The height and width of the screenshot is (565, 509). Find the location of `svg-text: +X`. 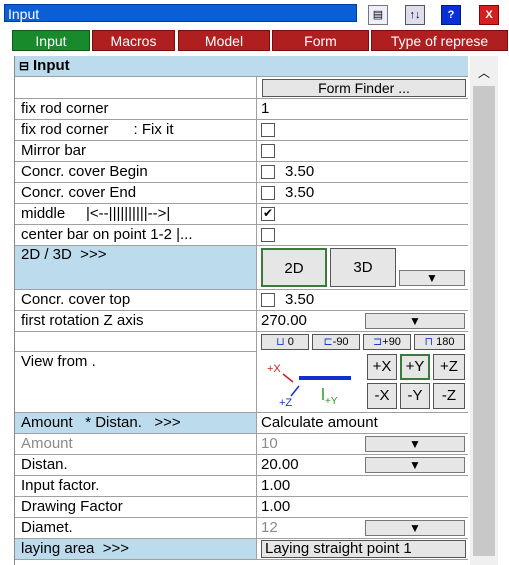

svg-text: +X is located at coordinates (274, 369).